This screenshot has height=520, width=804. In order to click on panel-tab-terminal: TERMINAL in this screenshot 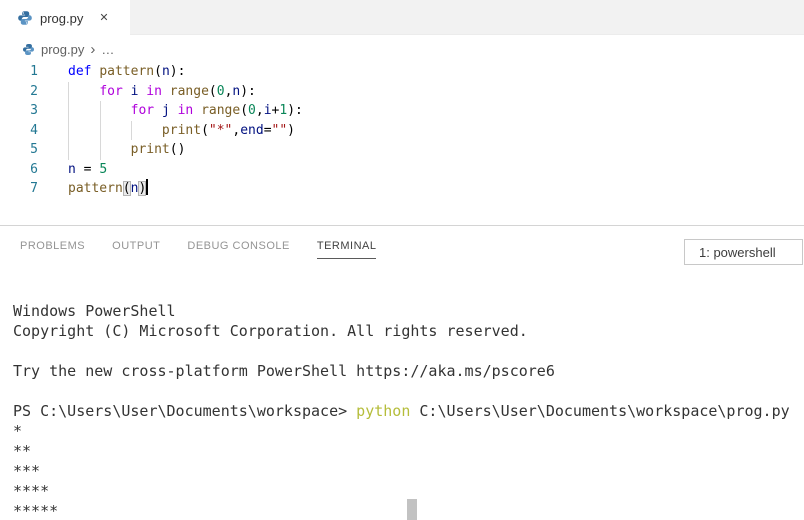, I will do `click(346, 249)`.